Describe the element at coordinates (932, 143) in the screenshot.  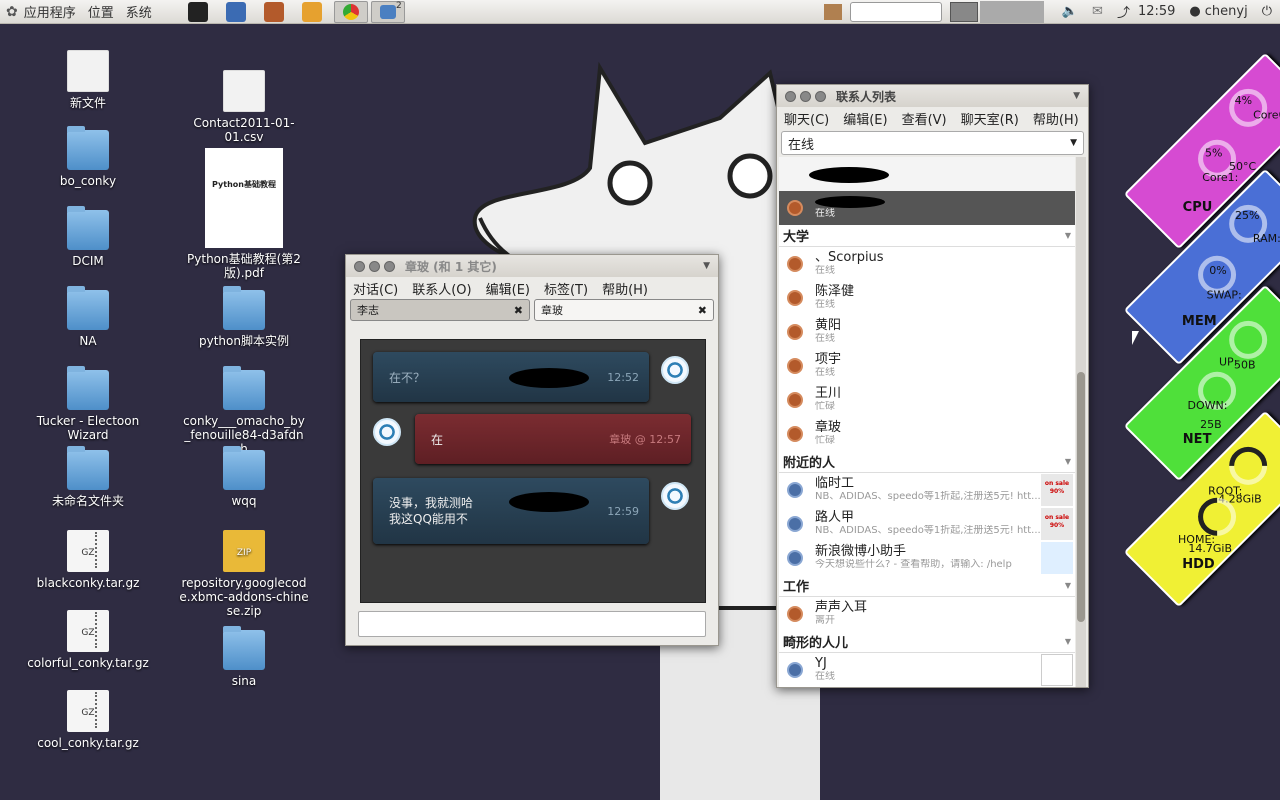
I see `status-selector: 在线 ▼` at that location.